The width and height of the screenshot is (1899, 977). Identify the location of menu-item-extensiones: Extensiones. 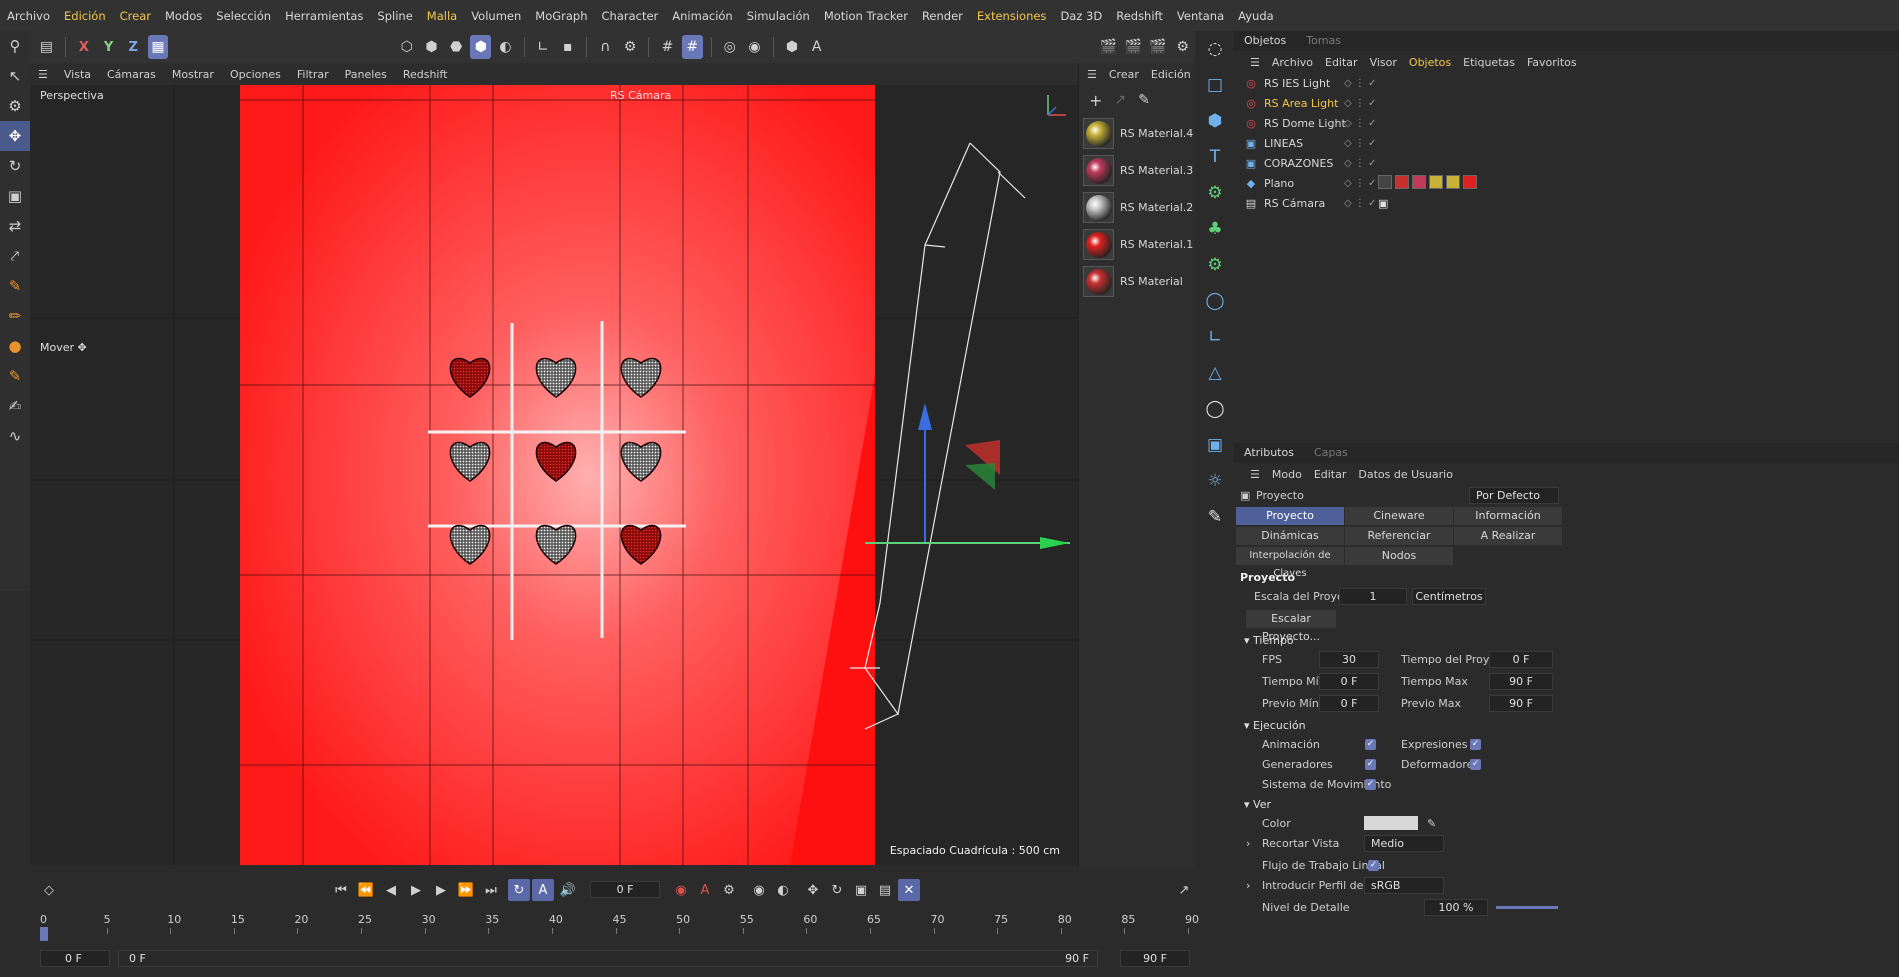
(1012, 16).